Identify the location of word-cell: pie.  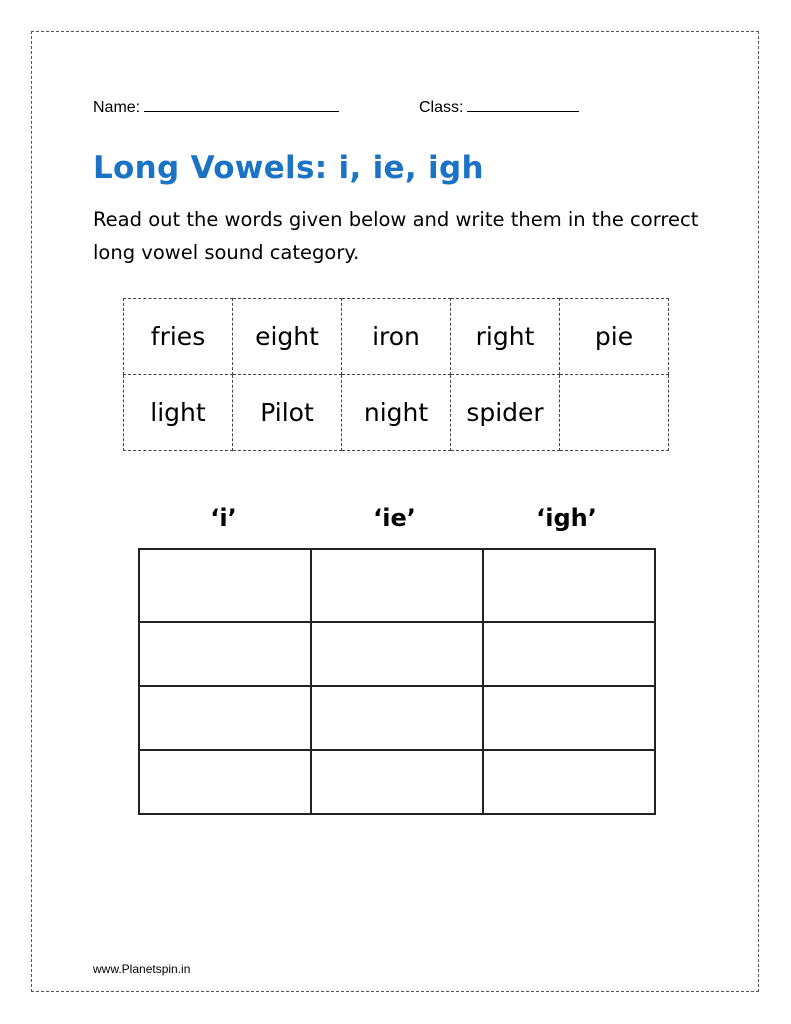
(614, 336).